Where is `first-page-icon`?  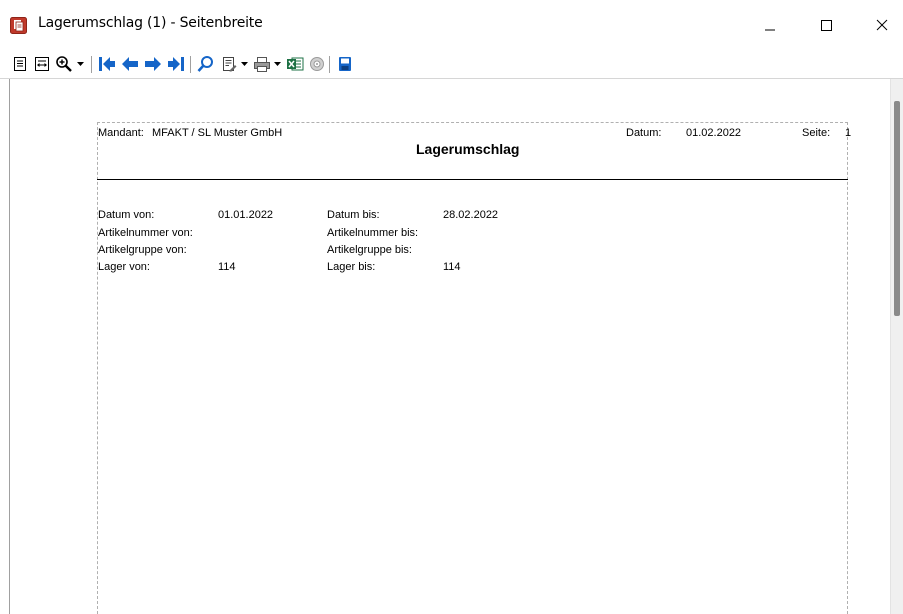
first-page-icon is located at coordinates (107, 64).